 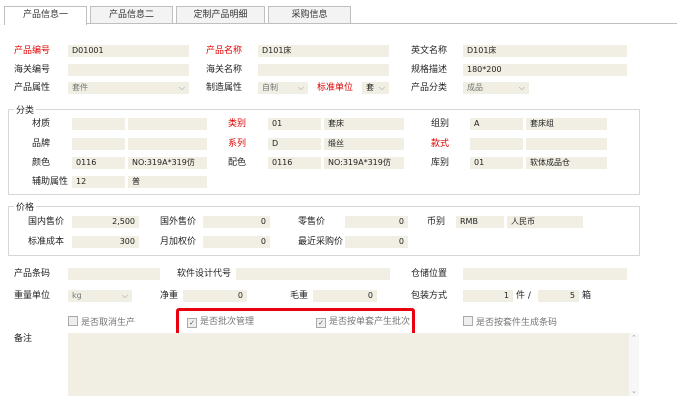 What do you see at coordinates (517, 323) in the screenshot?
I see `barcode-per-kit-text: 是否按套件生成条码` at bounding box center [517, 323].